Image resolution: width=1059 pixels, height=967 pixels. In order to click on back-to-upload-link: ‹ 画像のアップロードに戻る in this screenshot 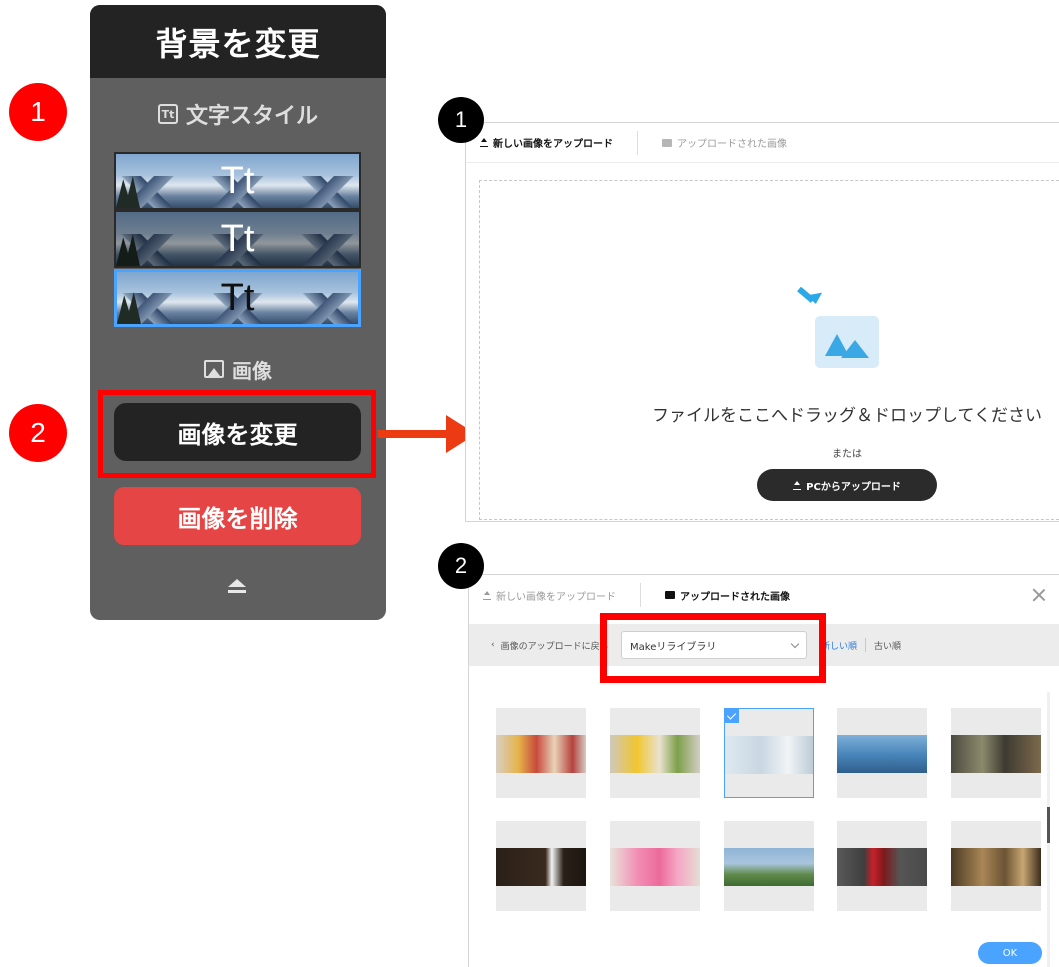, I will do `click(554, 645)`.